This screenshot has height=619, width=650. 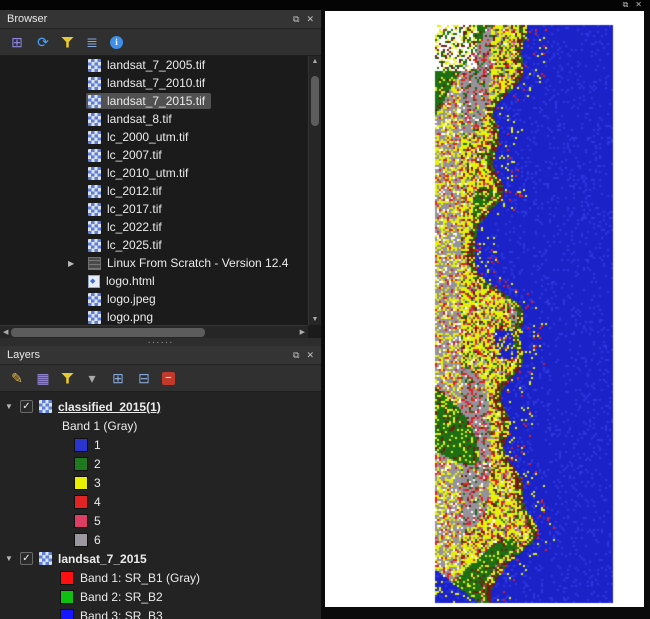 What do you see at coordinates (94, 263) in the screenshot?
I see `book-file-icon` at bounding box center [94, 263].